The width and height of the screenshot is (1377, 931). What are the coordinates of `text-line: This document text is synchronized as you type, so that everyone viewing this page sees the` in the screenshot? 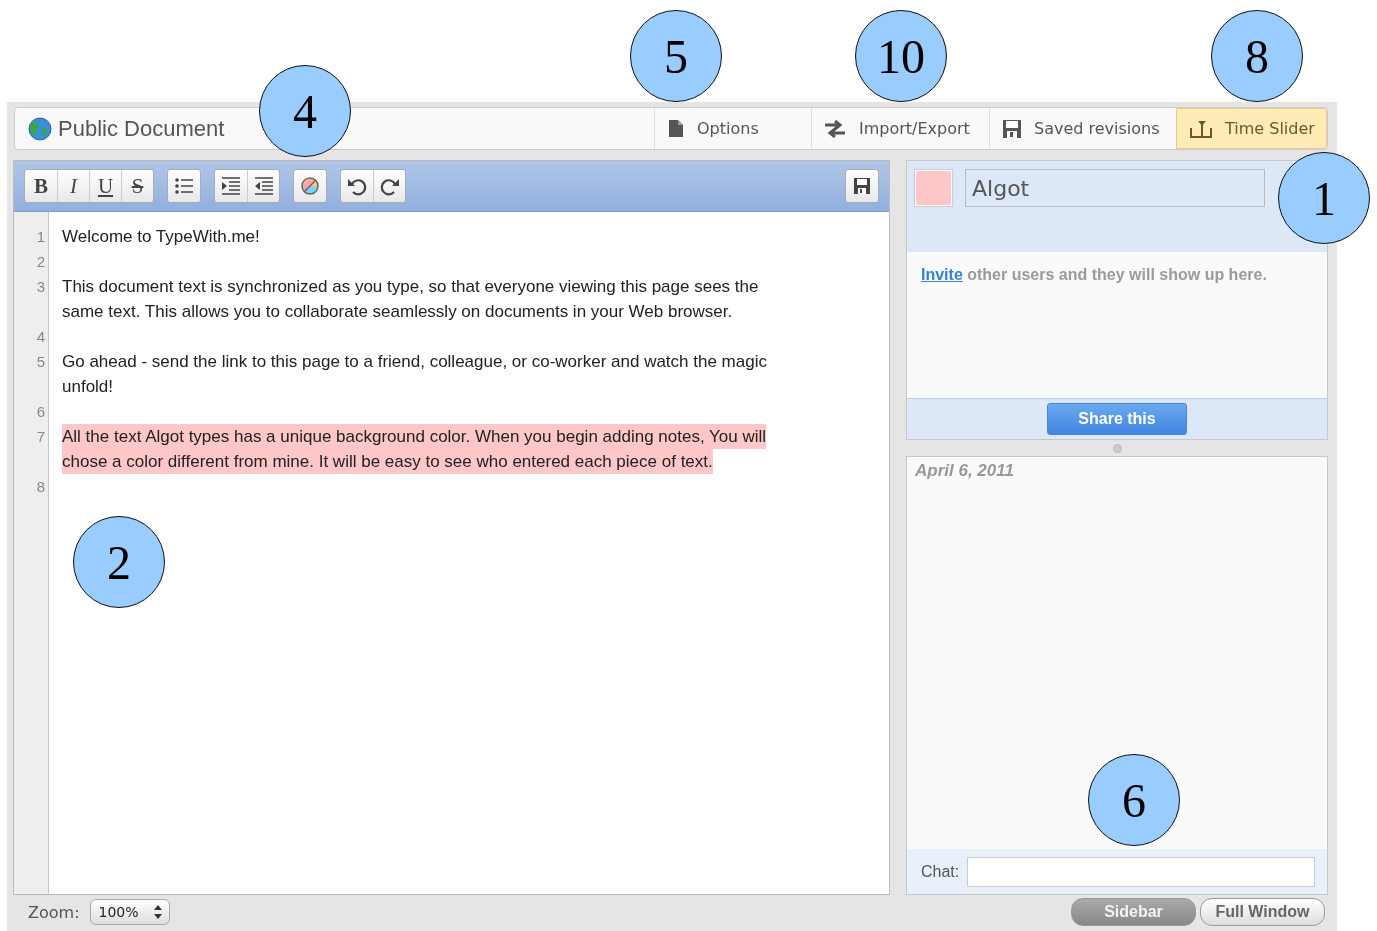 It's located at (410, 287).